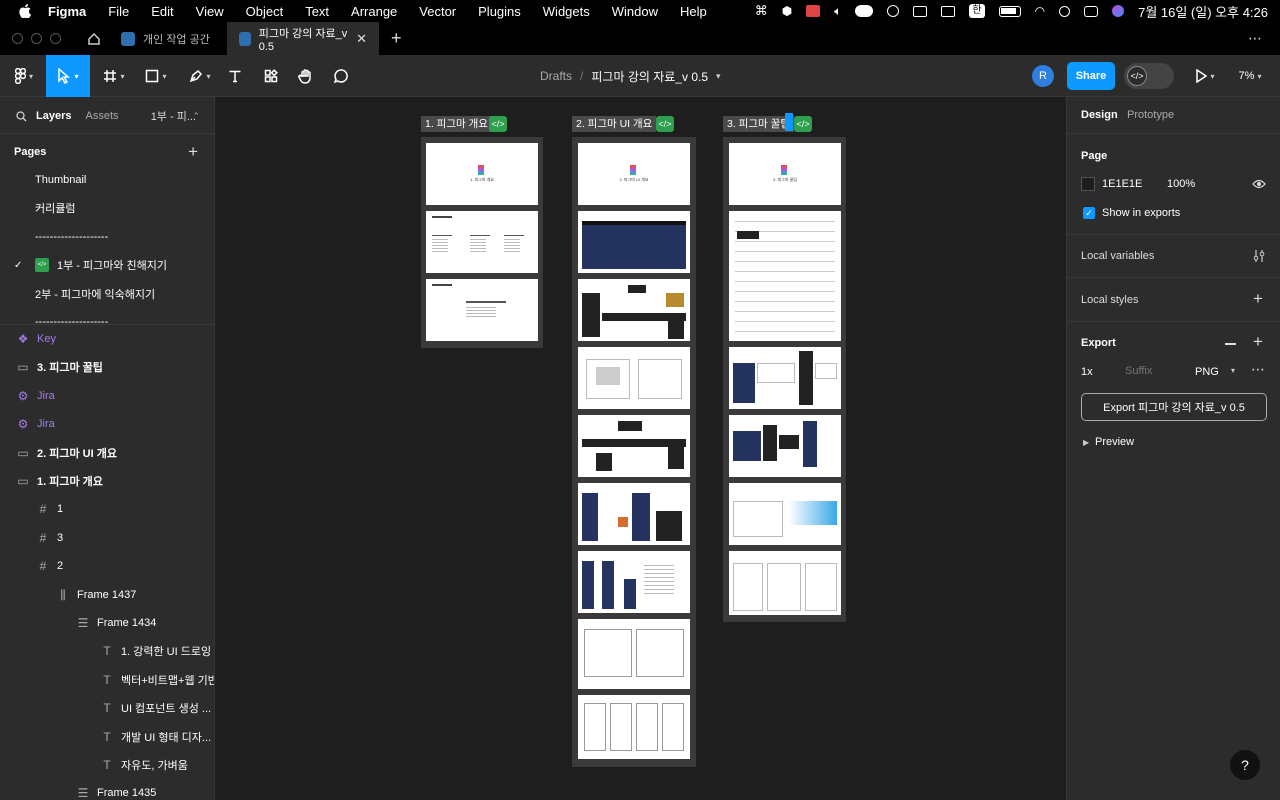 Image resolution: width=1280 pixels, height=800 pixels. What do you see at coordinates (813, 11) in the screenshot?
I see `store-status-icon` at bounding box center [813, 11].